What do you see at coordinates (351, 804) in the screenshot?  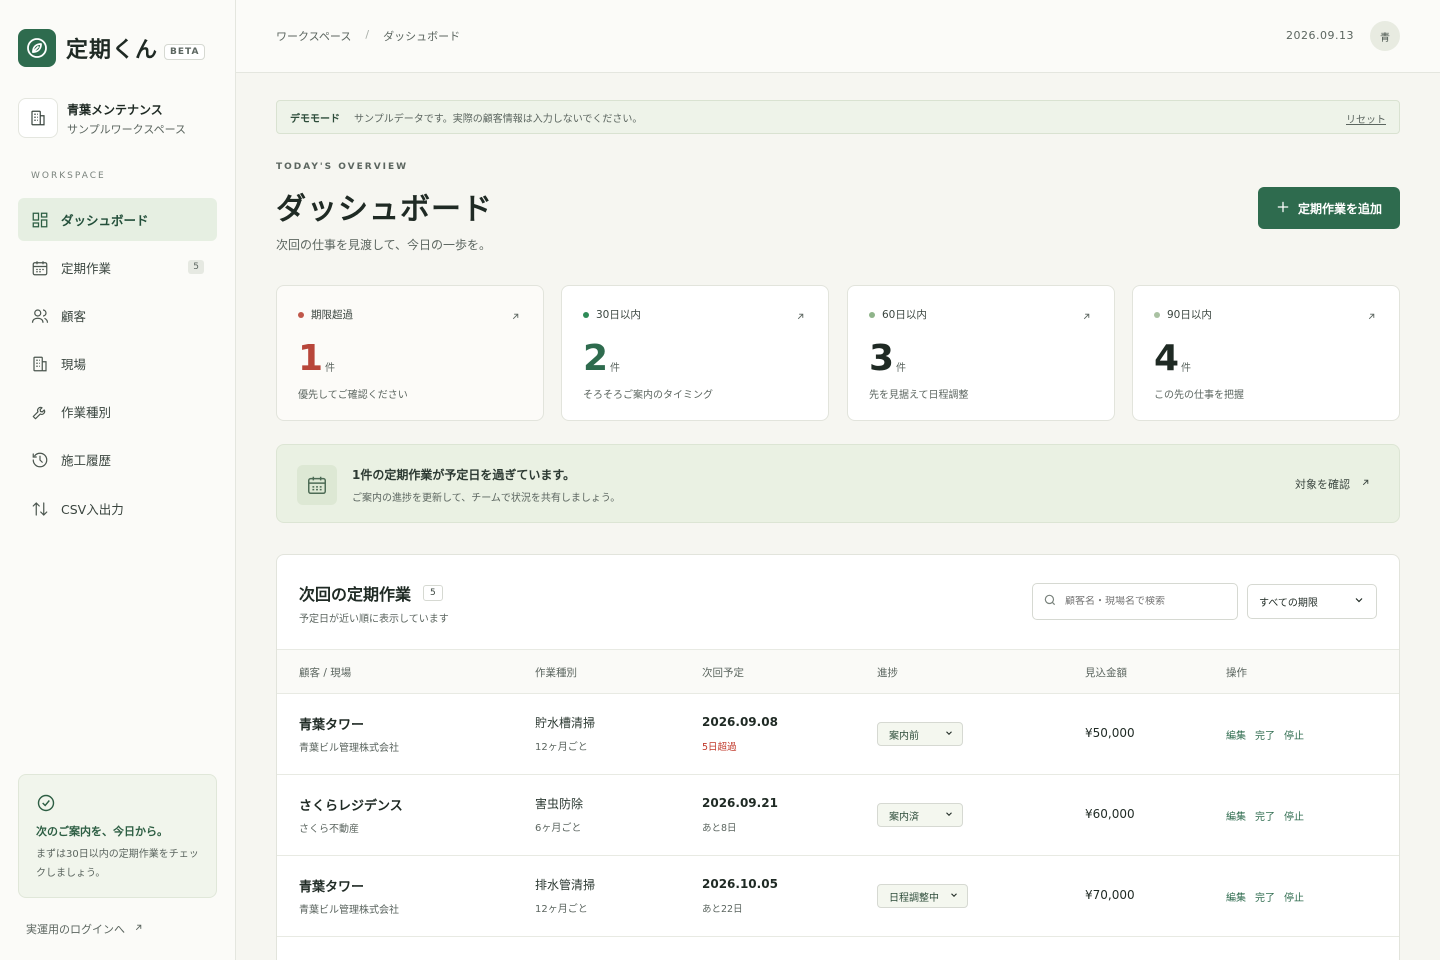 I see `site-name: さくらレジデンス` at bounding box center [351, 804].